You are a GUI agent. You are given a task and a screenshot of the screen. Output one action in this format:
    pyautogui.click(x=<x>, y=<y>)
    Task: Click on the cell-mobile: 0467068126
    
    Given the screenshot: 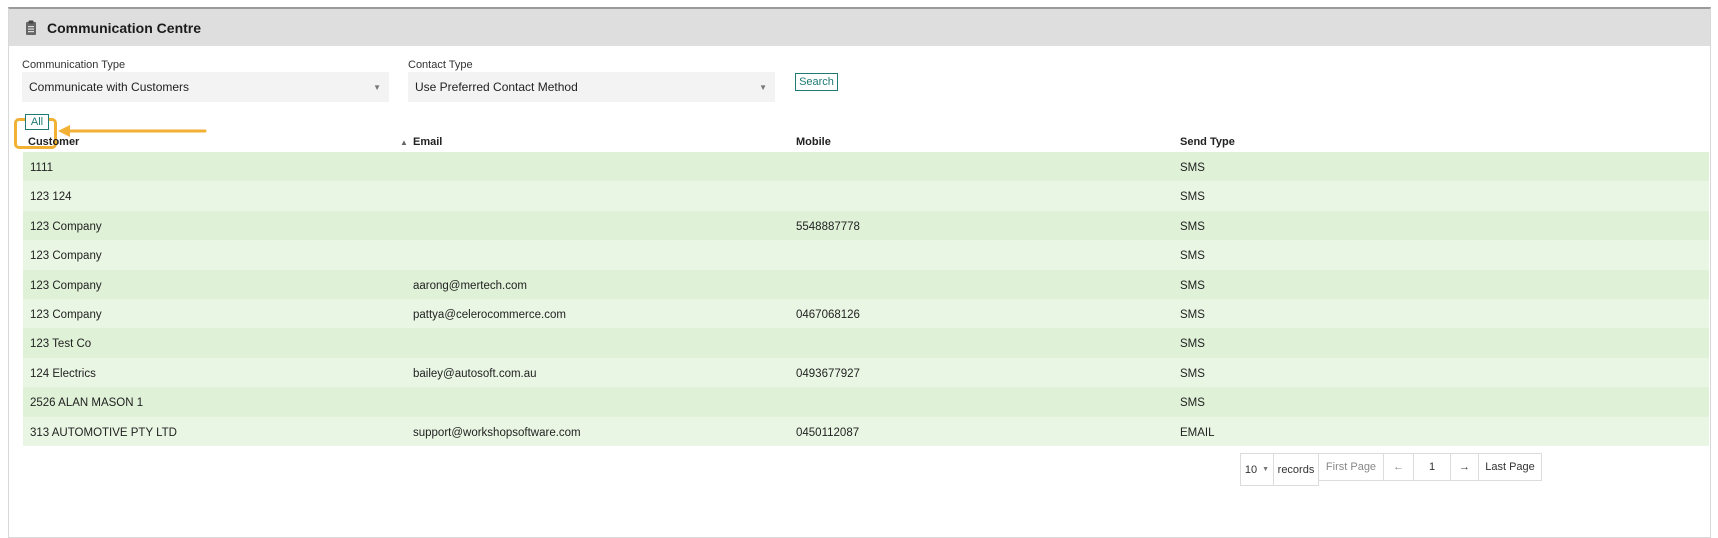 What is the action you would take?
    pyautogui.click(x=828, y=314)
    